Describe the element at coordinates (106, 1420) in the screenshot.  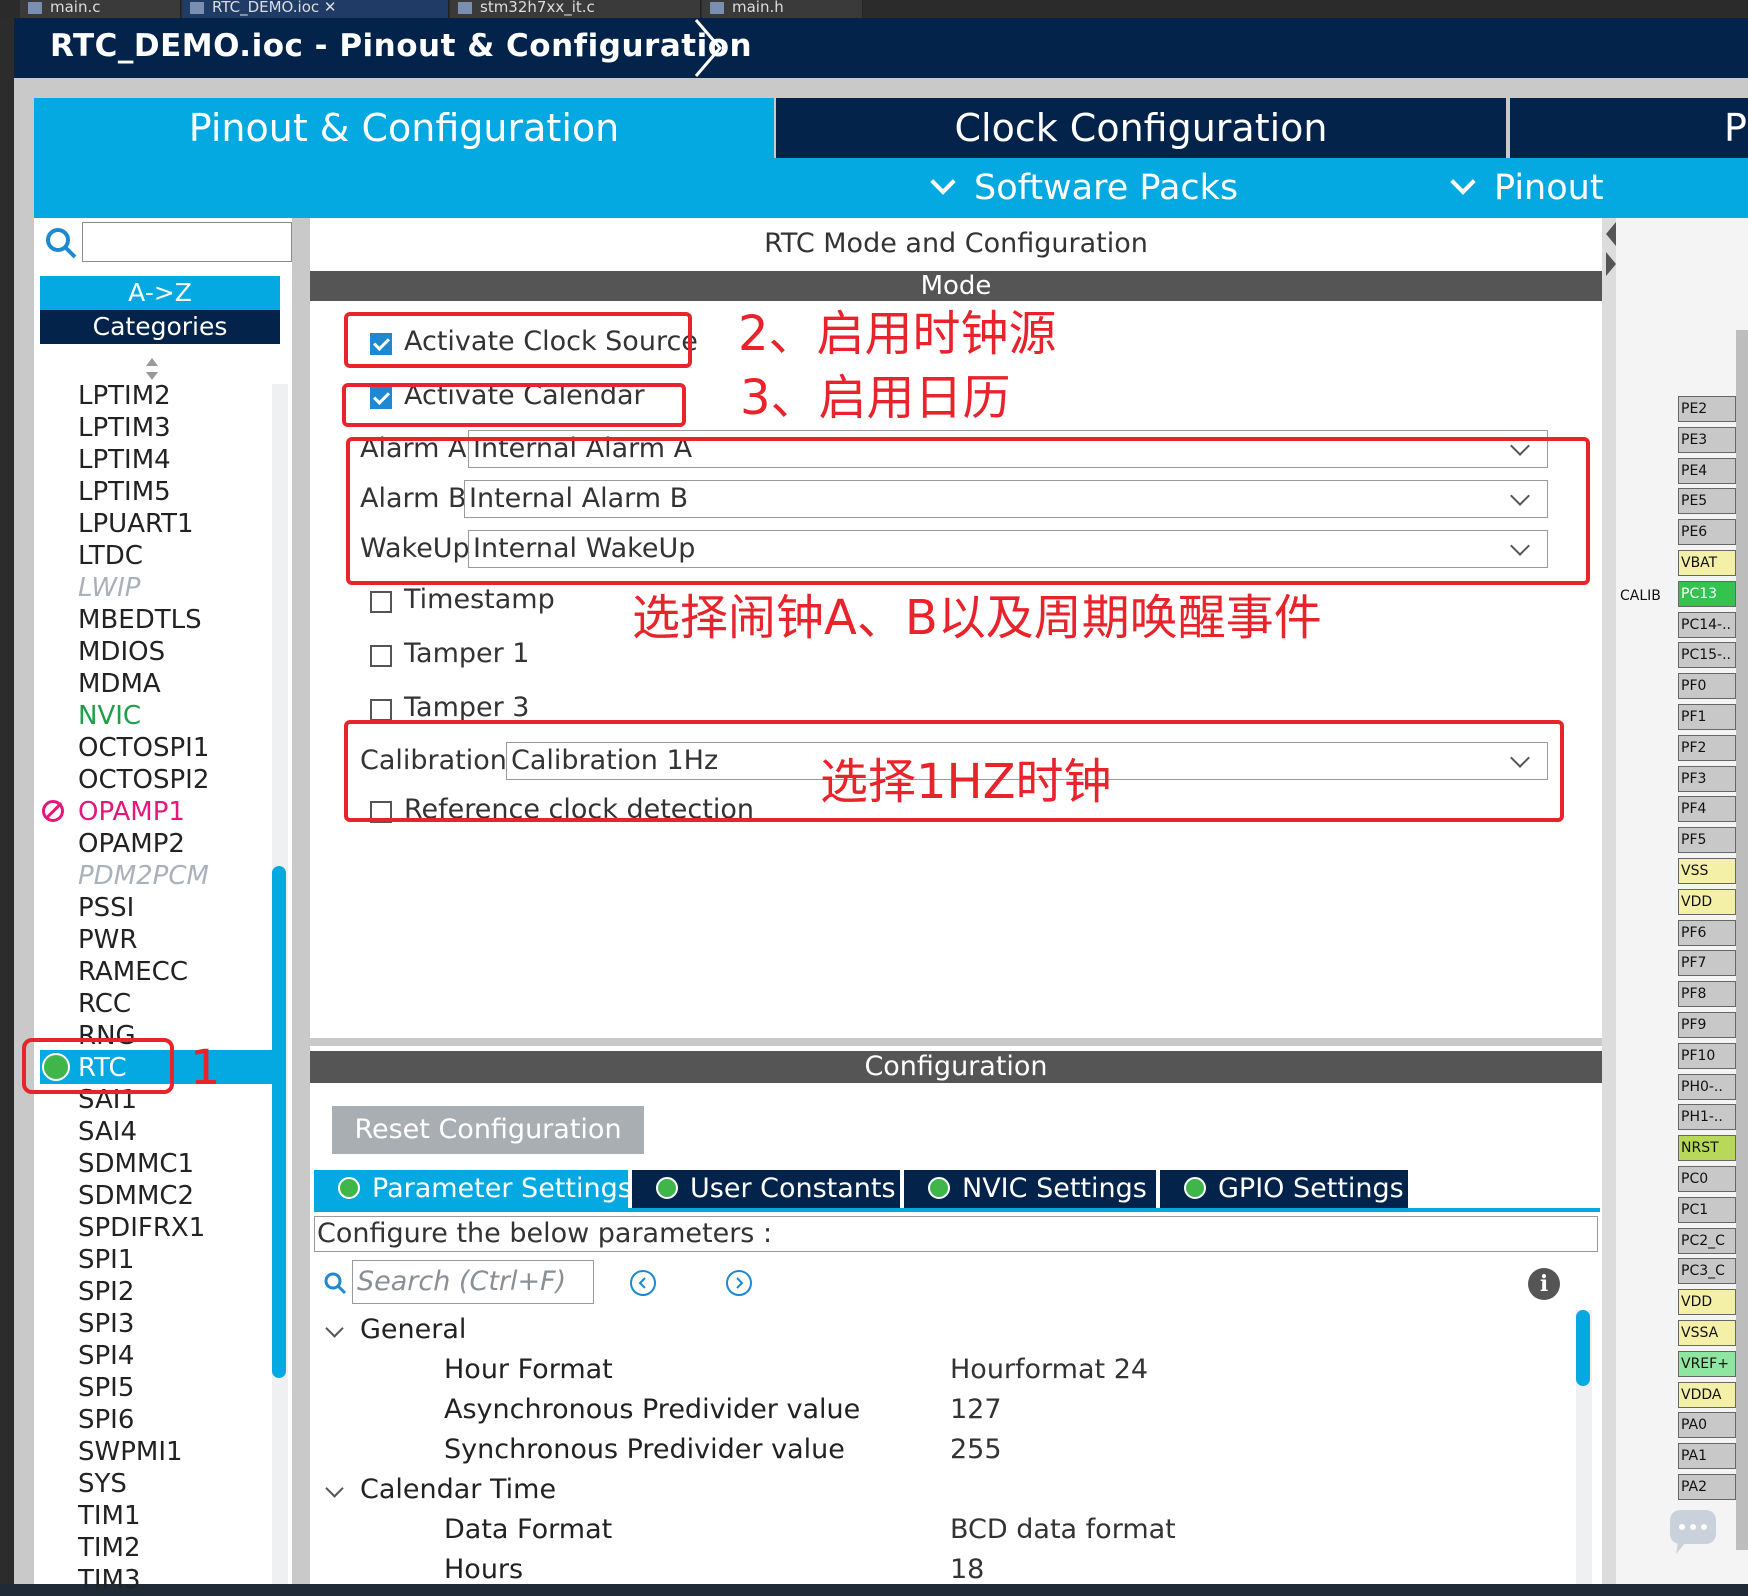
I see `sidebar-item-spi6: SPI6` at that location.